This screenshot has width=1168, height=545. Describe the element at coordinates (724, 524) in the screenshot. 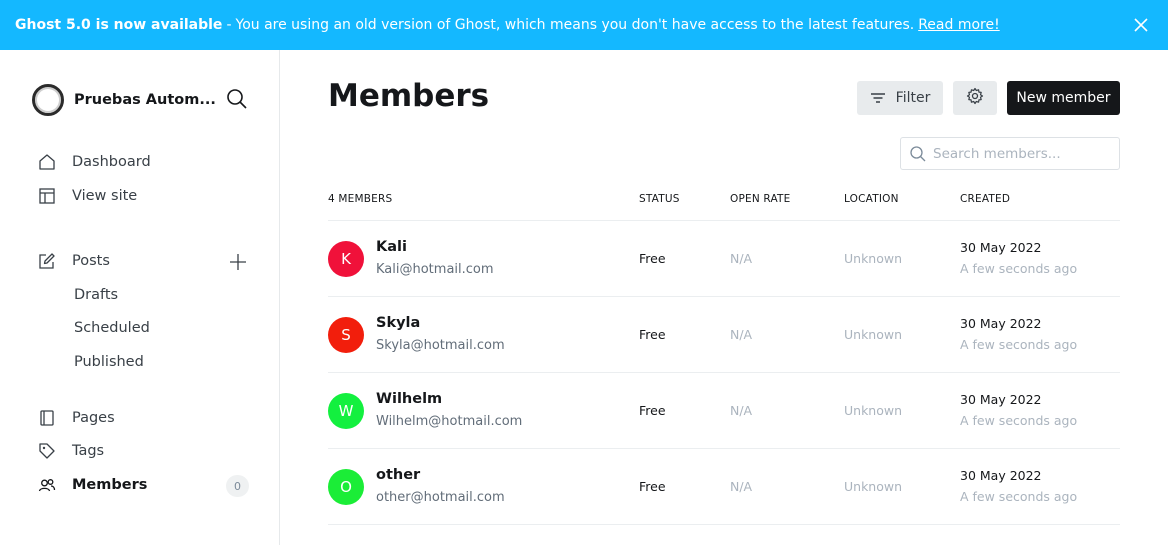

I see `divider` at that location.